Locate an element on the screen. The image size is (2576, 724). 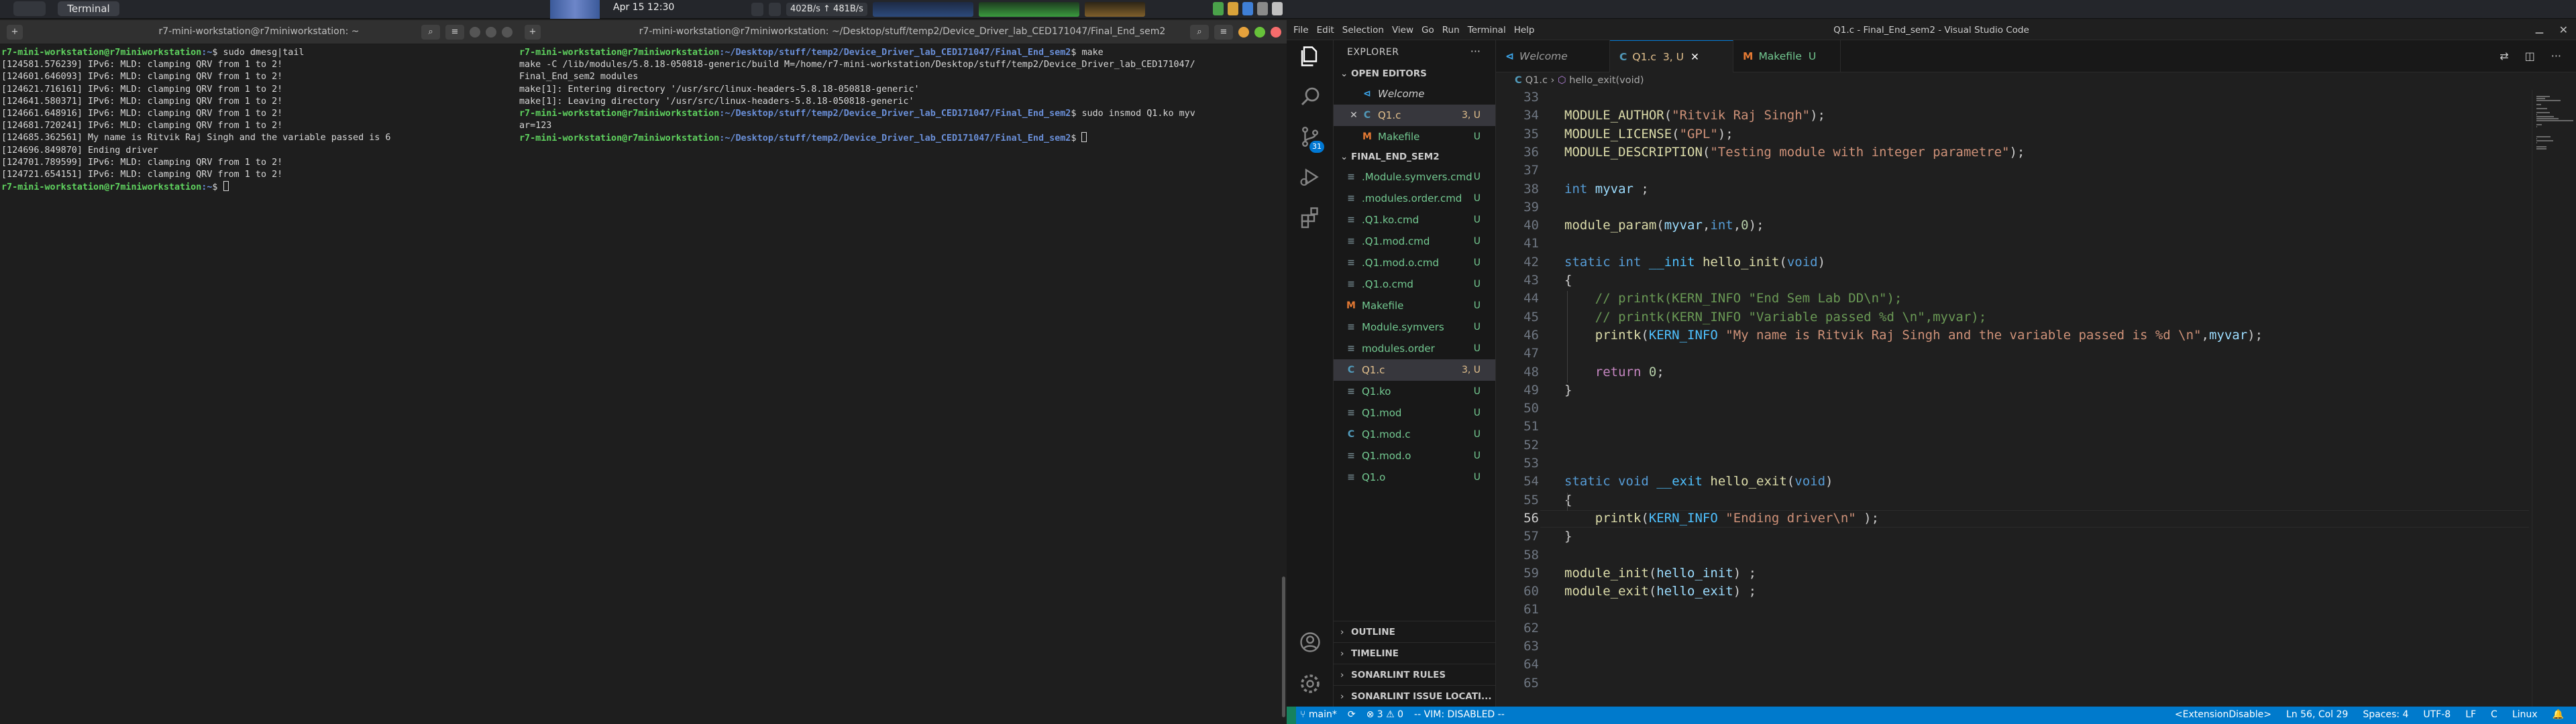
os-platform: Linux is located at coordinates (2525, 714).